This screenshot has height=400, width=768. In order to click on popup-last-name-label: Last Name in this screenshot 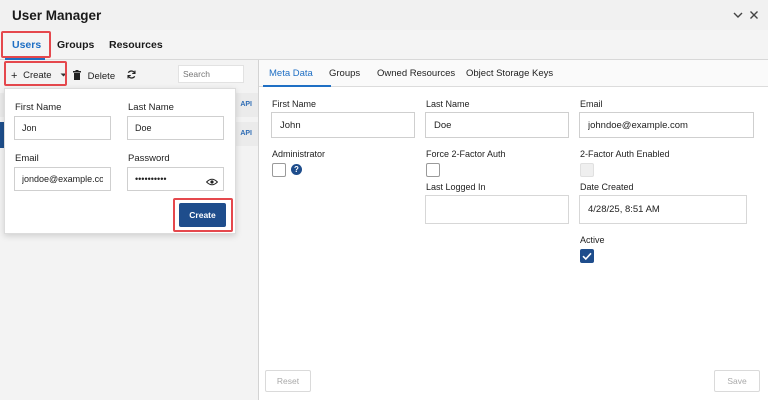, I will do `click(151, 107)`.